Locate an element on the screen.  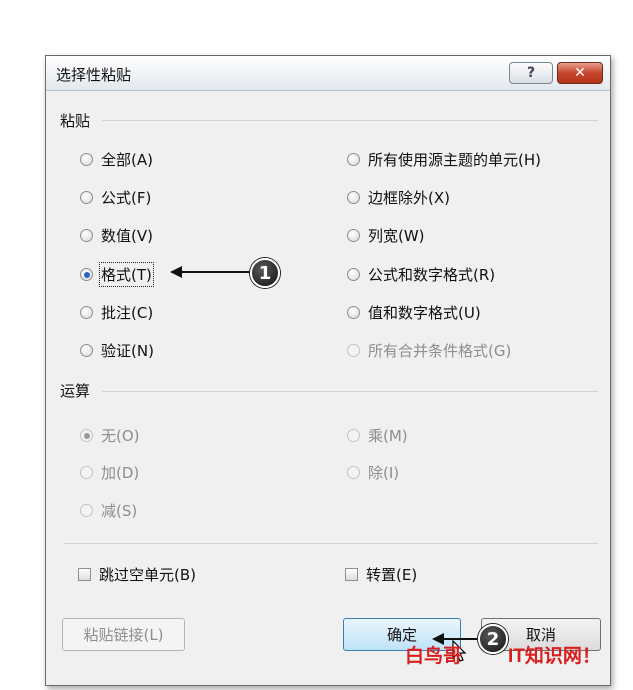
close-icon: ✕ is located at coordinates (580, 73).